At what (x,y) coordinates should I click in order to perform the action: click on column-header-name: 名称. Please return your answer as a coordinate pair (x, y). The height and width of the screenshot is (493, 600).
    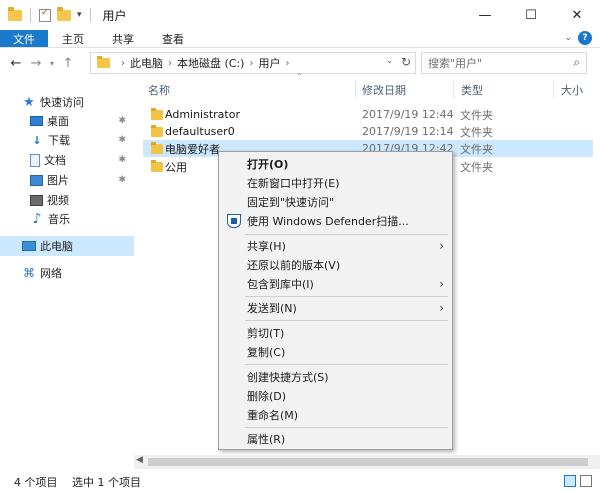
    Looking at the image, I should click on (159, 90).